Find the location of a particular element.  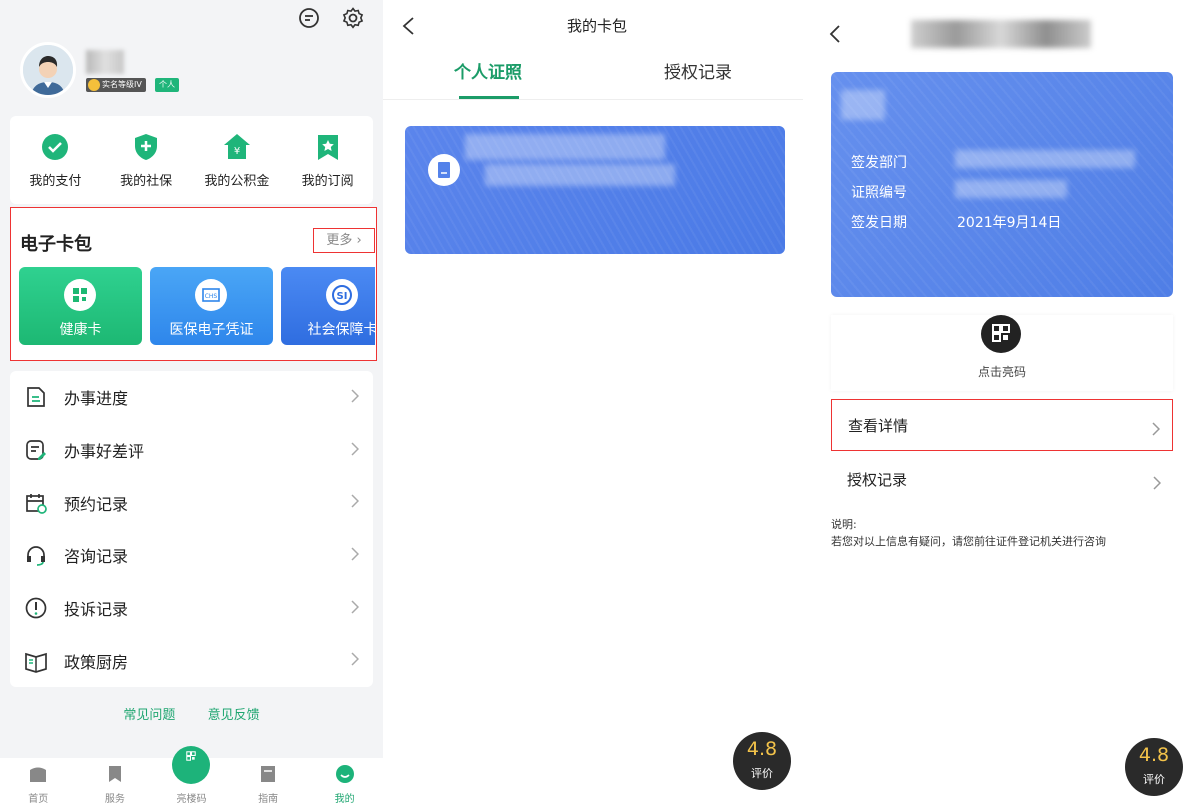

shortcut-my-subscription: 我的订阅 is located at coordinates (327, 160).